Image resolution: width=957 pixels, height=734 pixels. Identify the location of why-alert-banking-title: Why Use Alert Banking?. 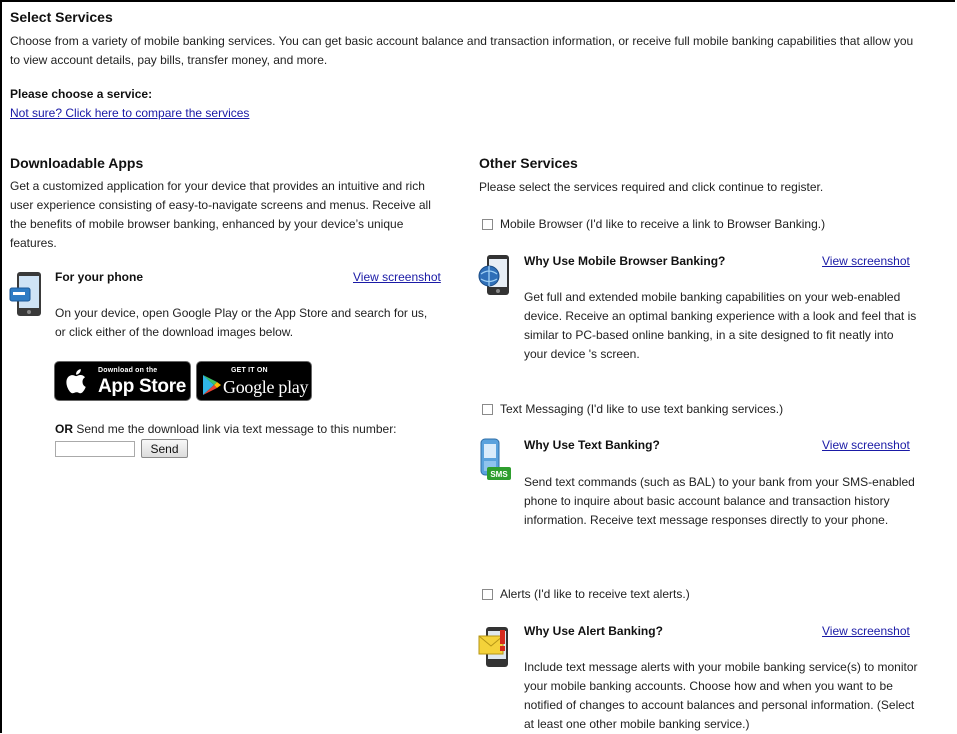
(593, 631).